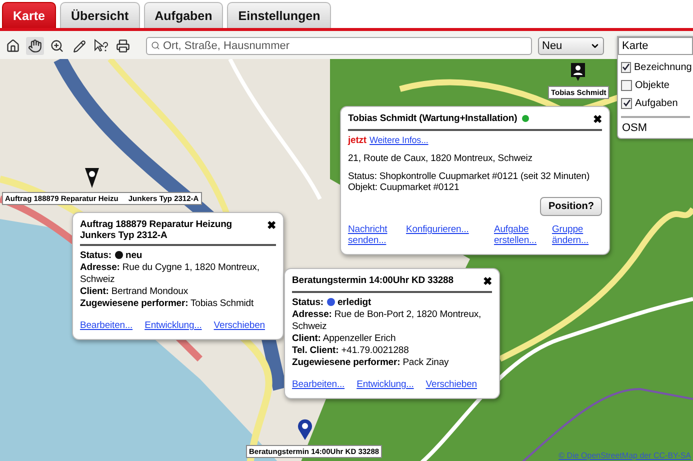 This screenshot has width=693, height=461. I want to click on new-dropdown: Neu, so click(571, 46).